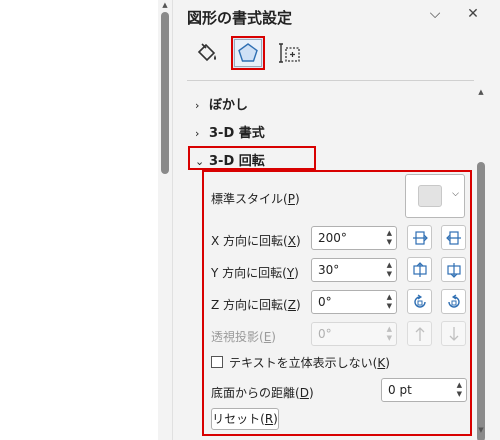  What do you see at coordinates (217, 362) in the screenshot?
I see `keep-text-flat-checkbox` at bounding box center [217, 362].